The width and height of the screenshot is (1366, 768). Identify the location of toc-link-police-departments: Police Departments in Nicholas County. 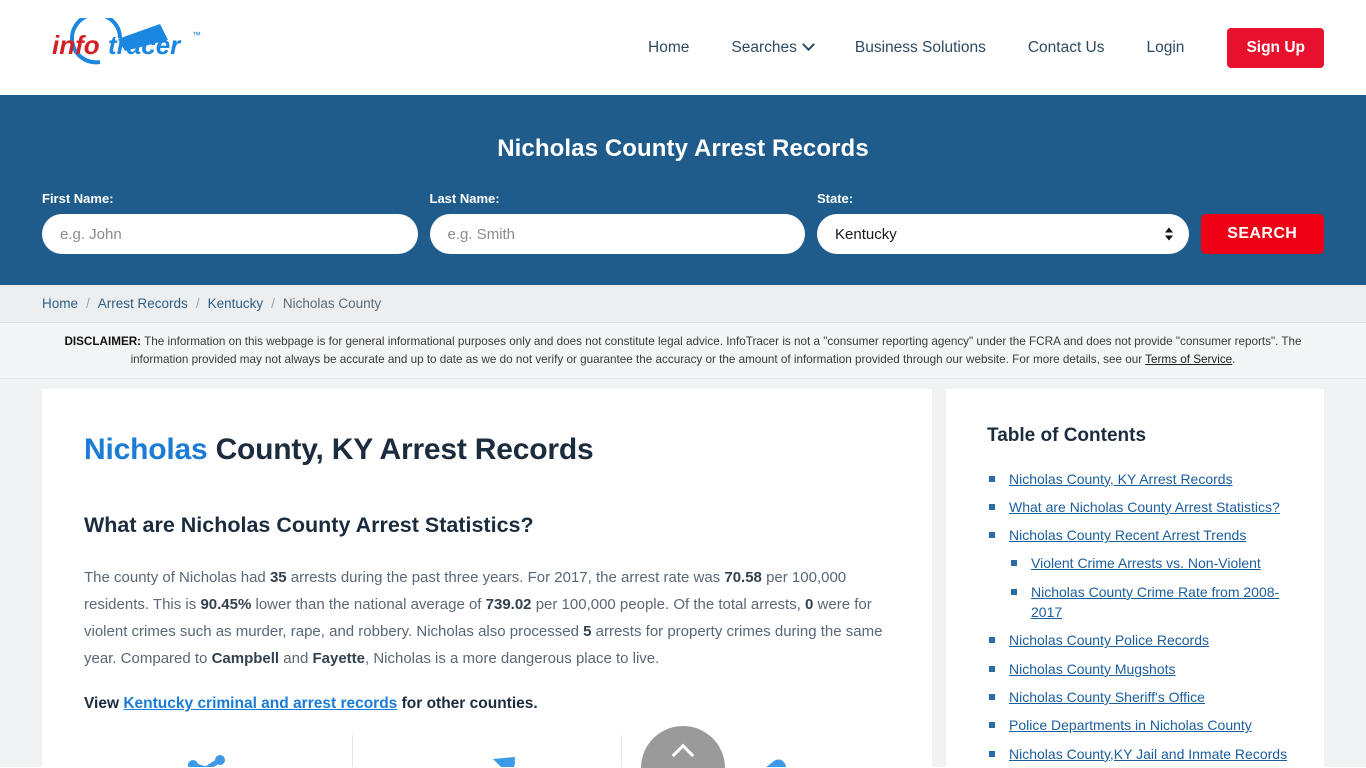
(1130, 725).